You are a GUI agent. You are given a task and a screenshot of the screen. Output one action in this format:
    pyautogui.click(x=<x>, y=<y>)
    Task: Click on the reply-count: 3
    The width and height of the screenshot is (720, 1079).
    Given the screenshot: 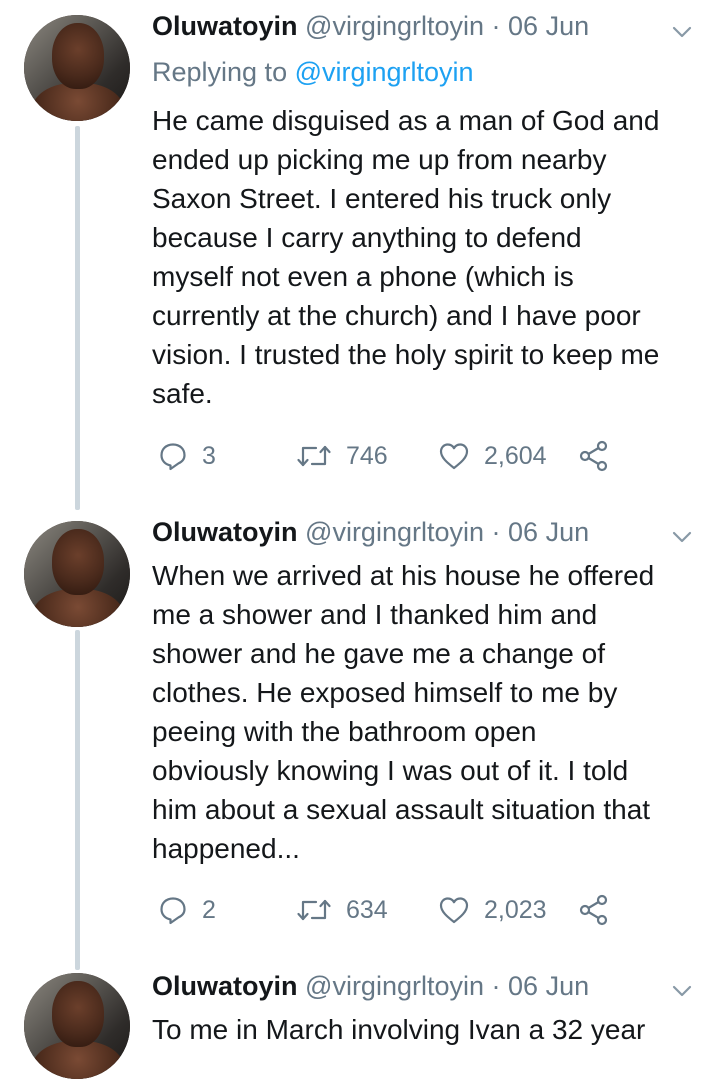 What is the action you would take?
    pyautogui.click(x=209, y=455)
    